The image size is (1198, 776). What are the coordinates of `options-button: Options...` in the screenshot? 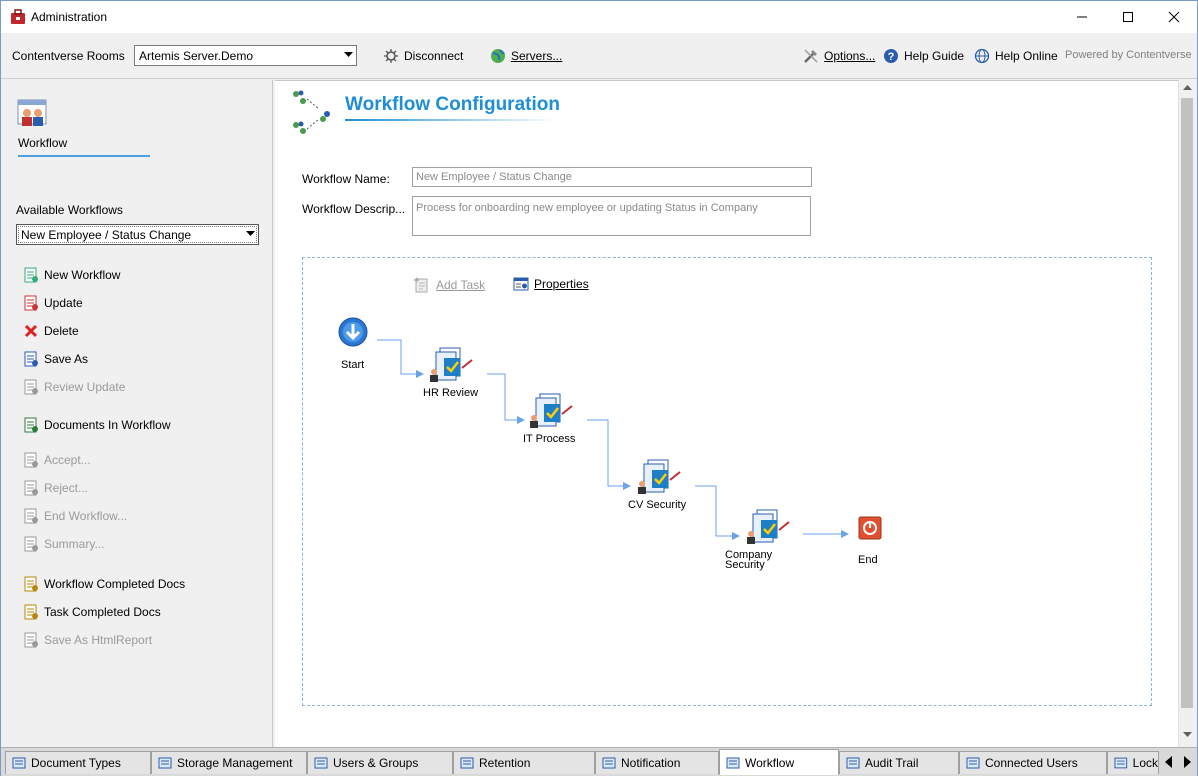 It's located at (839, 56).